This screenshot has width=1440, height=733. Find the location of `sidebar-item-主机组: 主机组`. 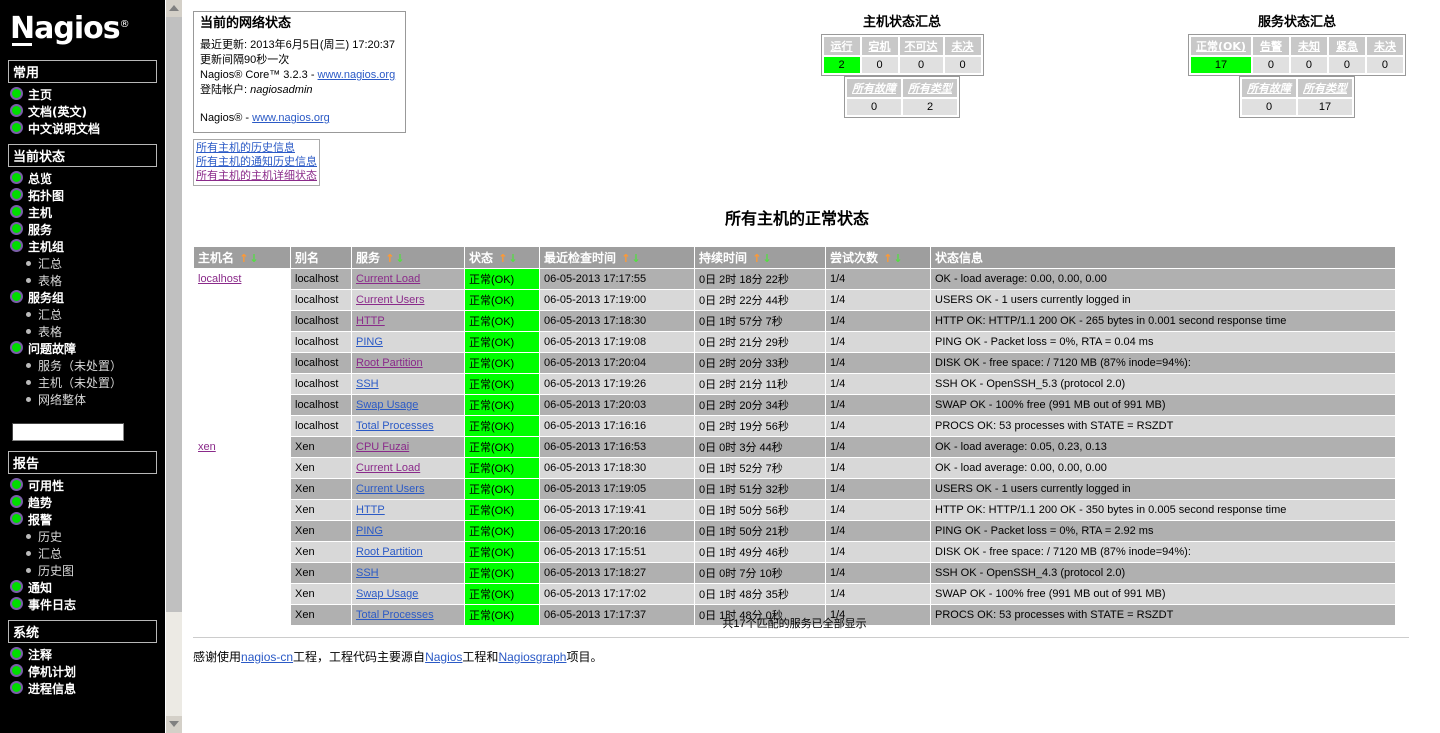

sidebar-item-主机组: 主机组 is located at coordinates (46, 247).